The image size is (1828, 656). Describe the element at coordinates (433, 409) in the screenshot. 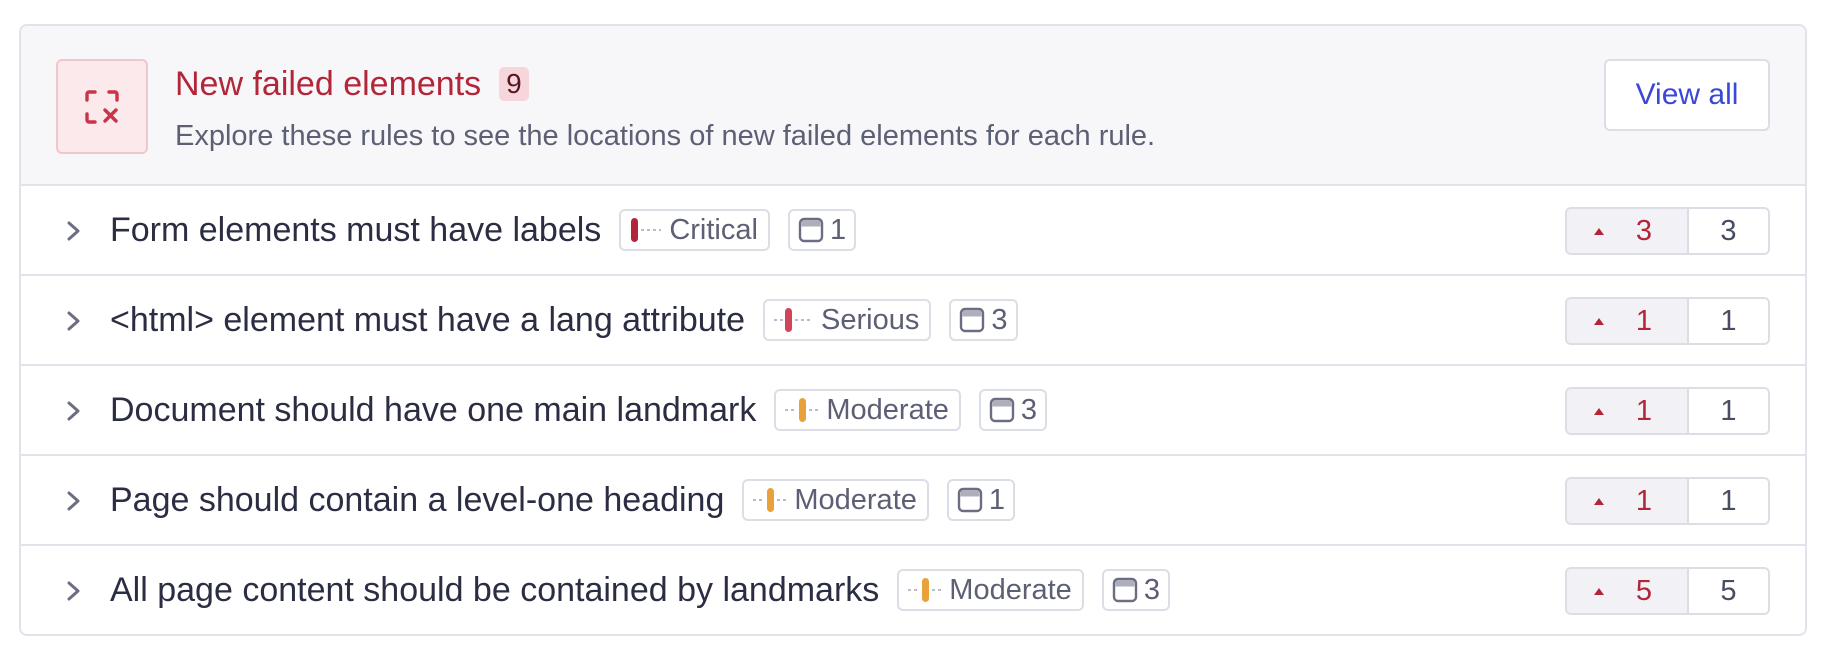

I see `rule-title: Document should have one main landmark` at that location.